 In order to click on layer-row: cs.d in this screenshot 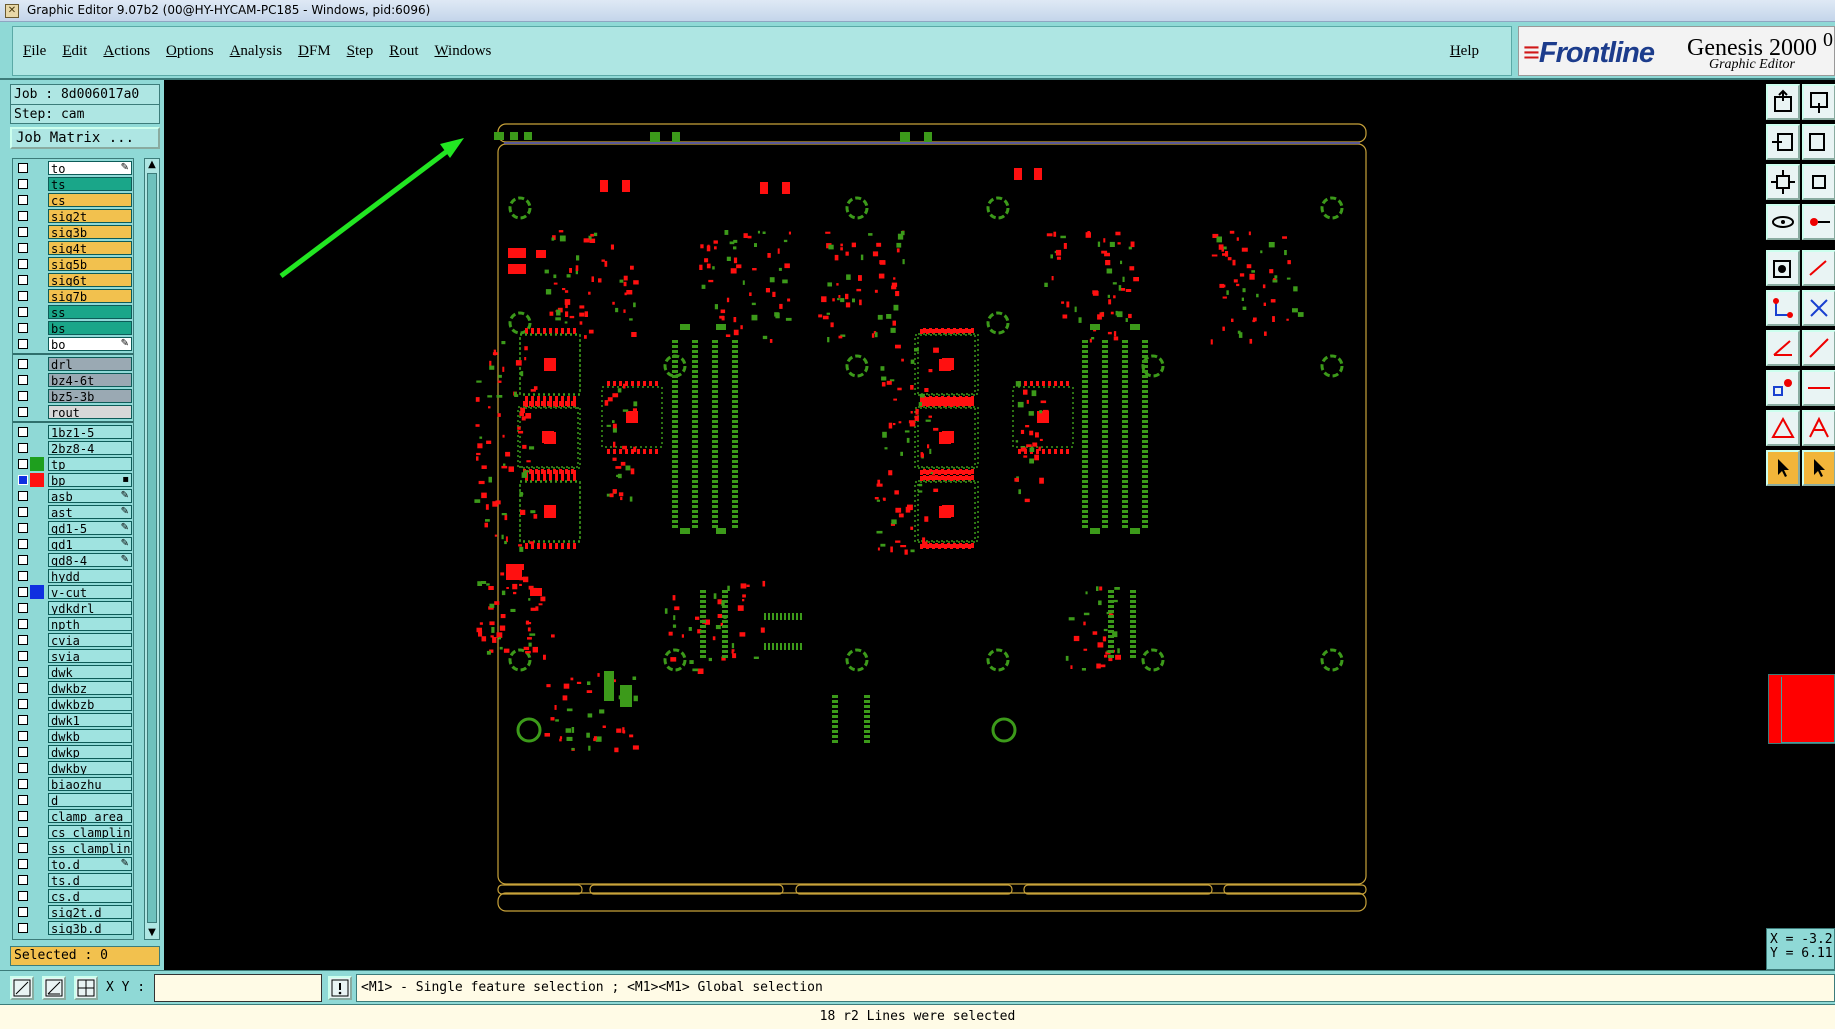, I will do `click(73, 896)`.